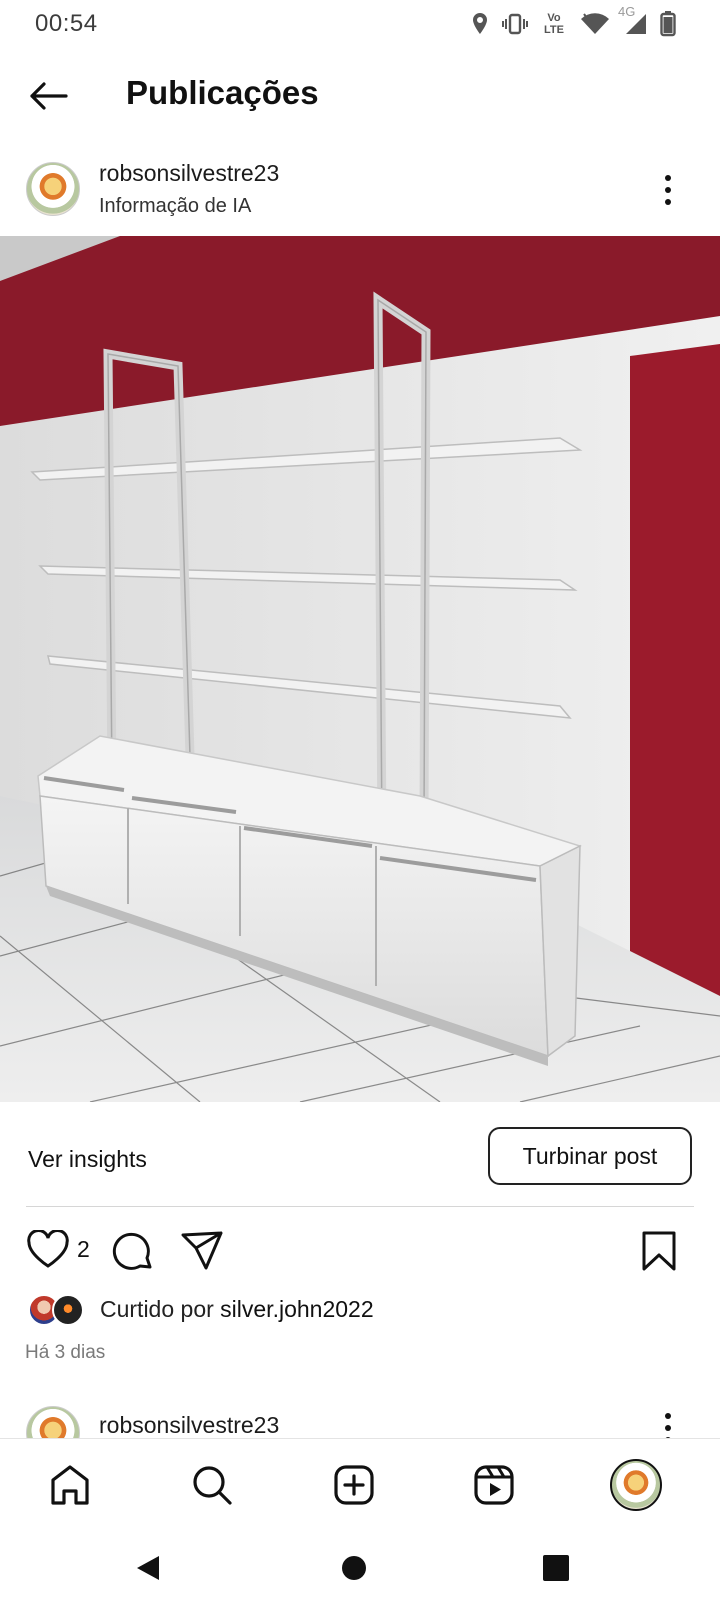 This screenshot has height=1600, width=720. I want to click on network-type: 4G, so click(627, 11).